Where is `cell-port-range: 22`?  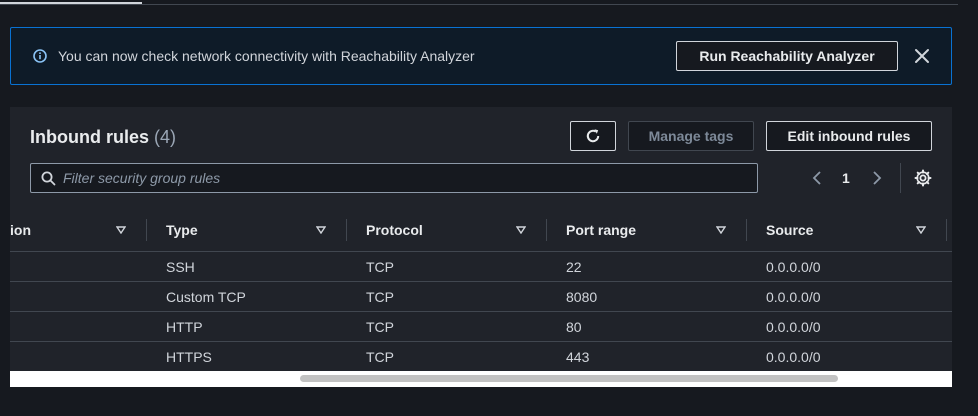 cell-port-range: 22 is located at coordinates (574, 267).